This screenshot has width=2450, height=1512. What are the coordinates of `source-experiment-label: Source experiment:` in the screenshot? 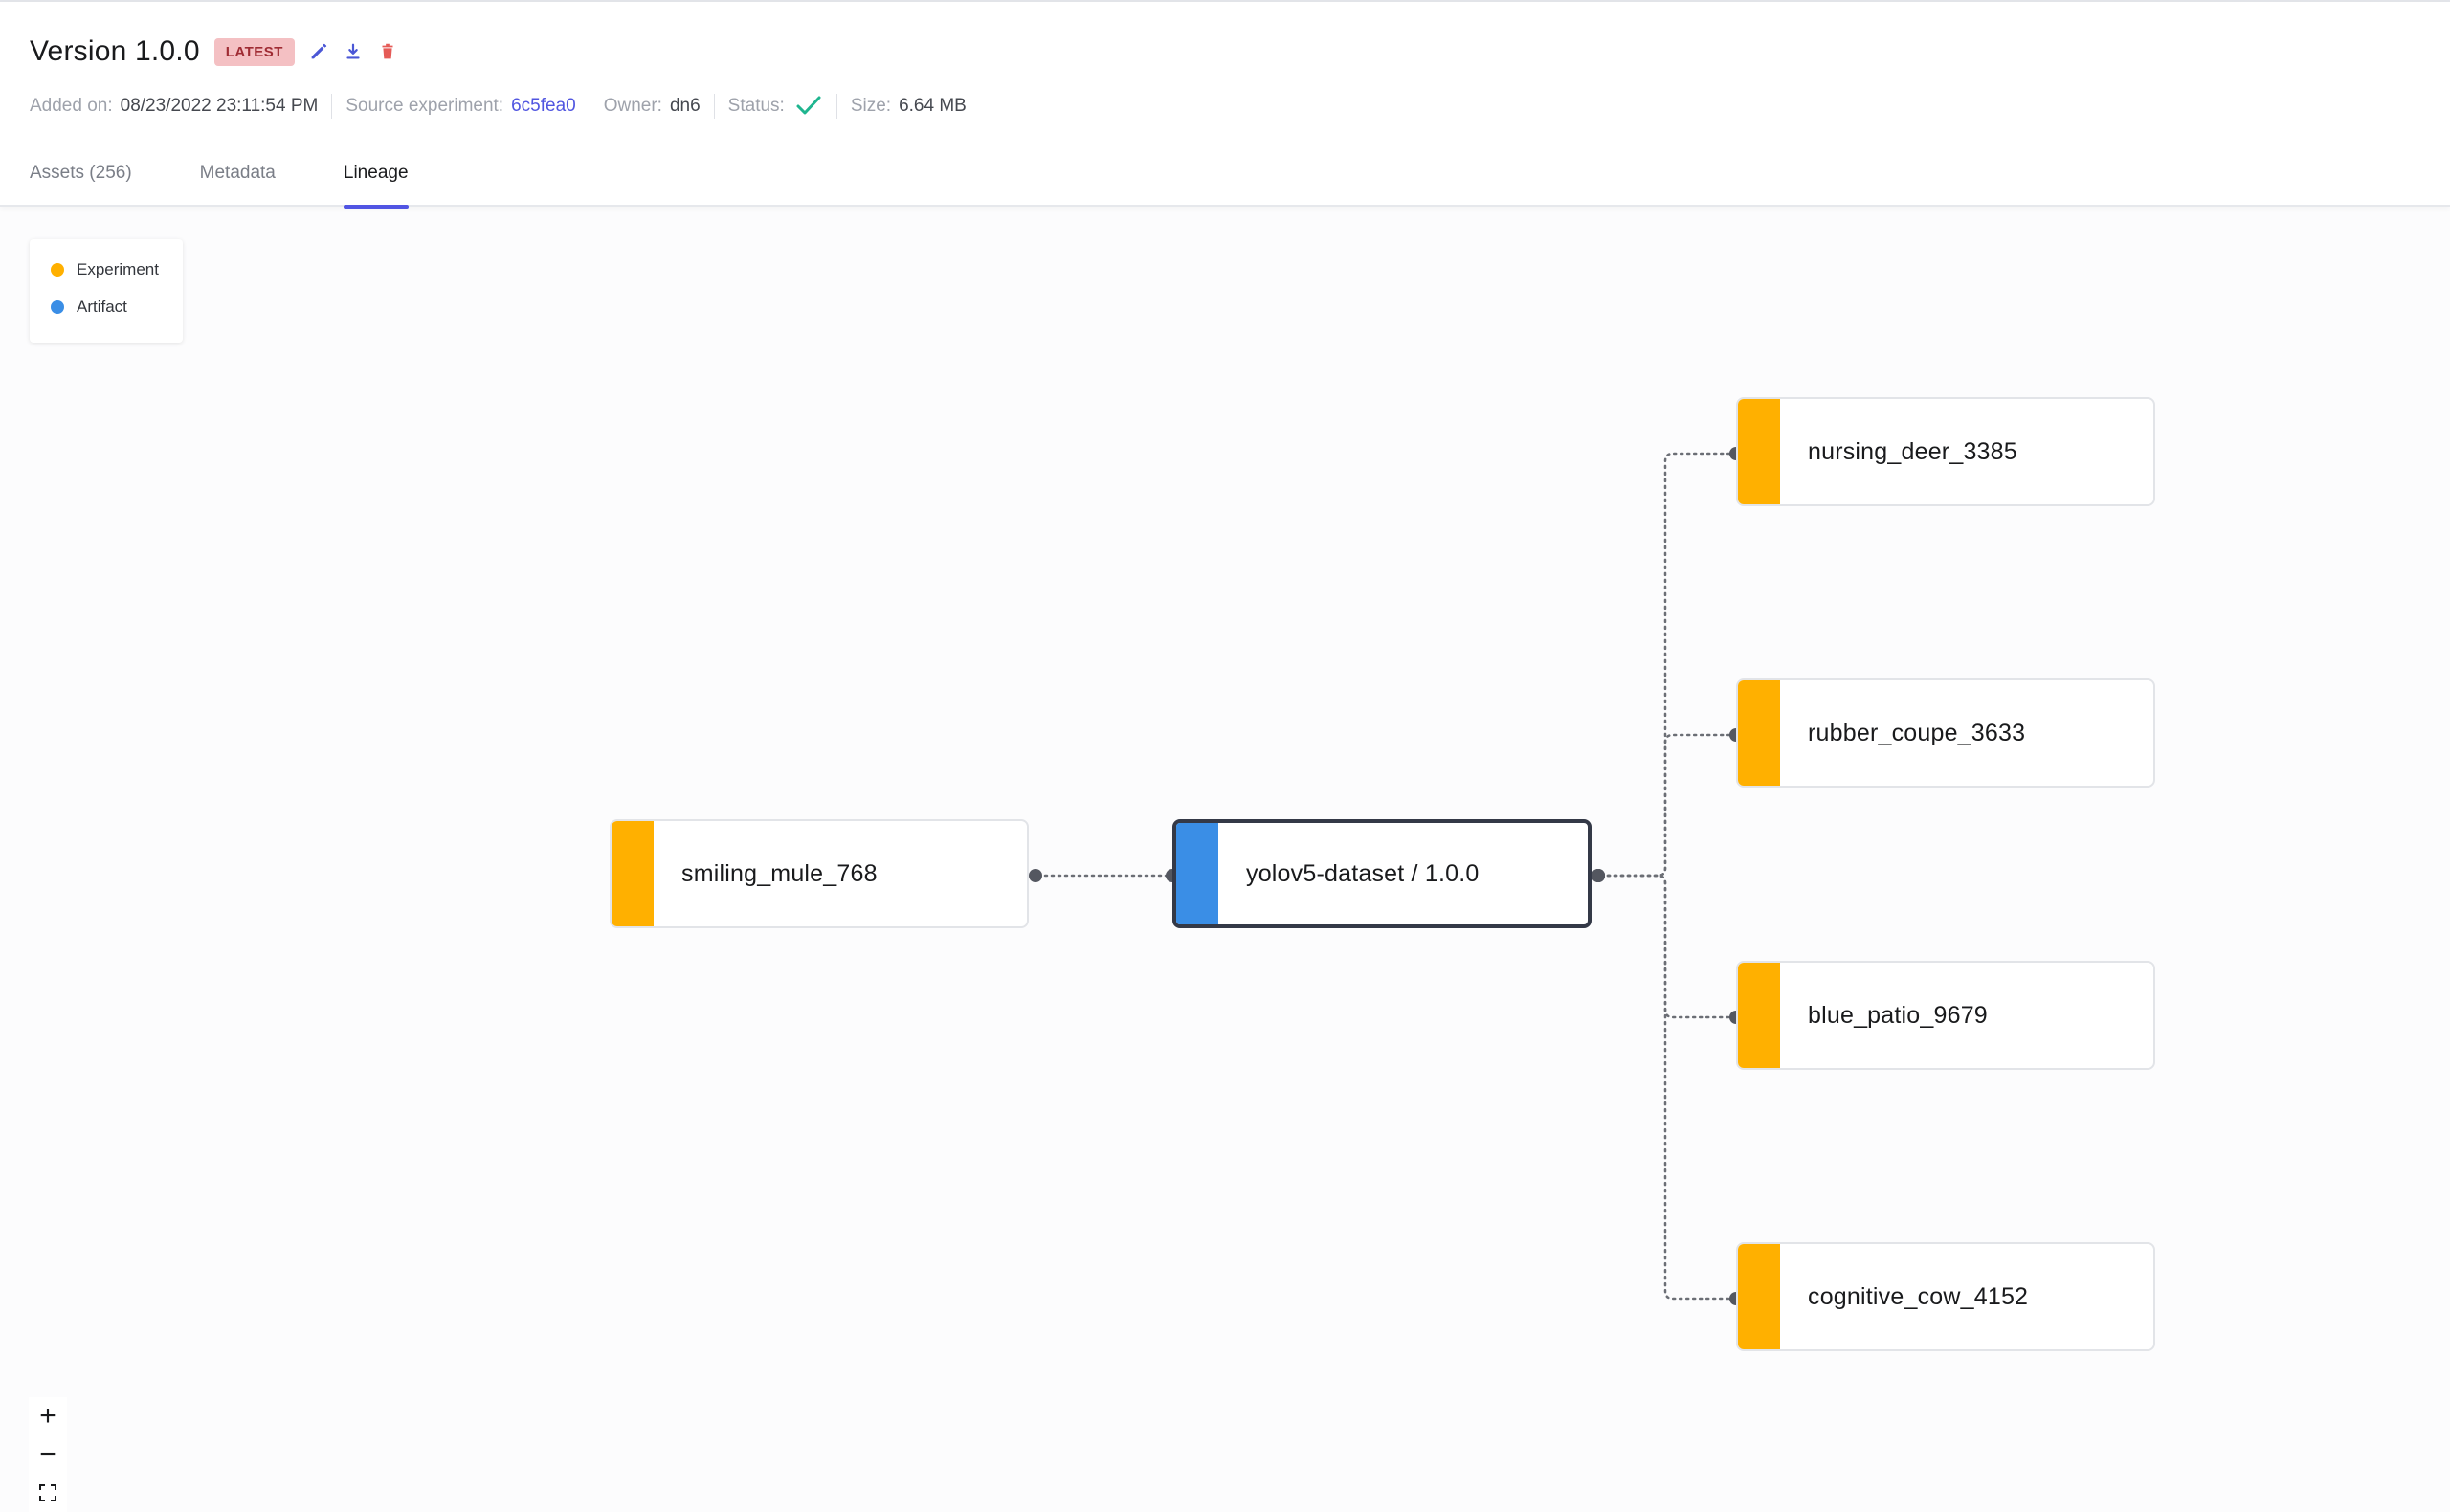 It's located at (425, 106).